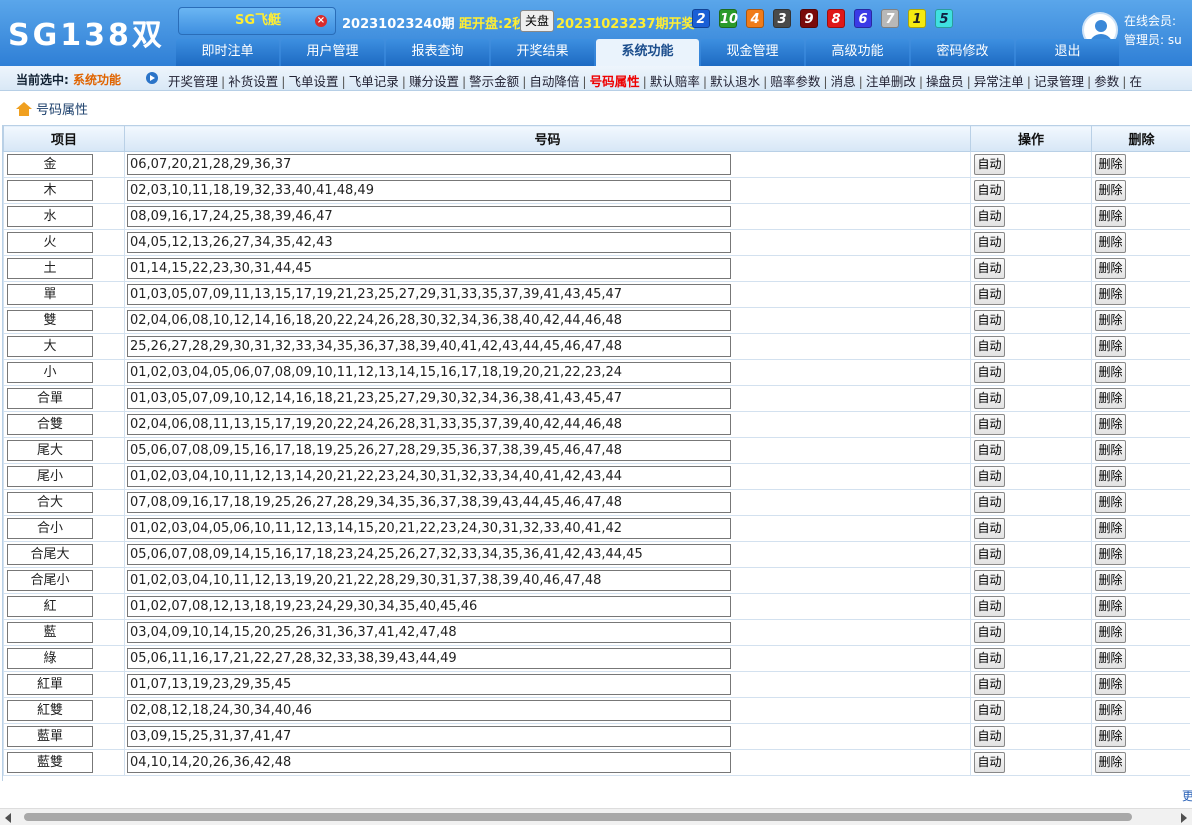  Describe the element at coordinates (227, 52) in the screenshot. I see `nav-tab: 即时注单` at that location.